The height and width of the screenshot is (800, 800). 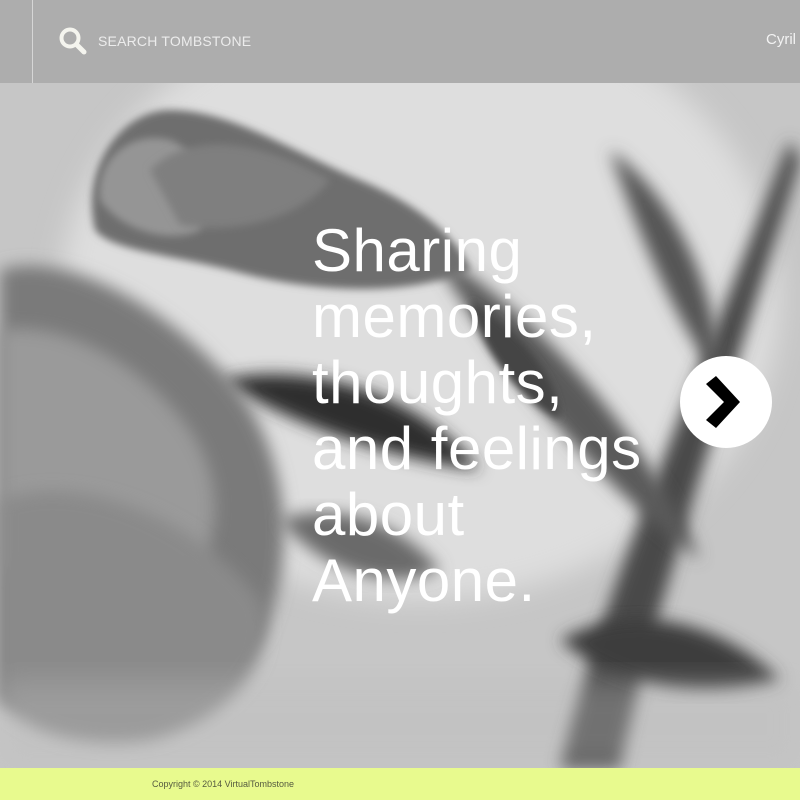 What do you see at coordinates (424, 580) in the screenshot?
I see `headline-line: Anyone.` at bounding box center [424, 580].